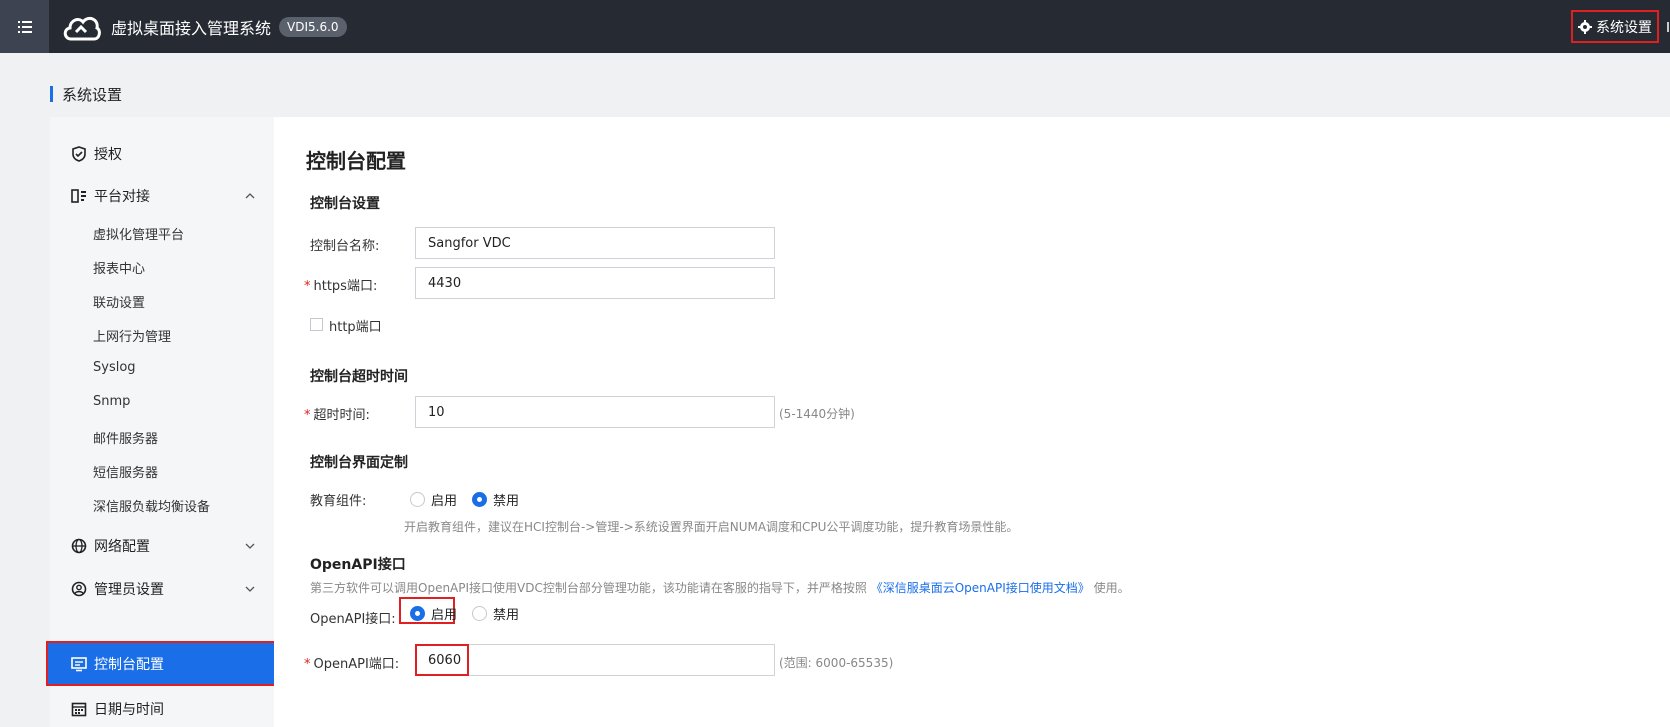 This screenshot has width=1670, height=727. What do you see at coordinates (980, 588) in the screenshot?
I see `openapi-doc-link: 《深信服桌面云OpenAPI接口使用文档》` at bounding box center [980, 588].